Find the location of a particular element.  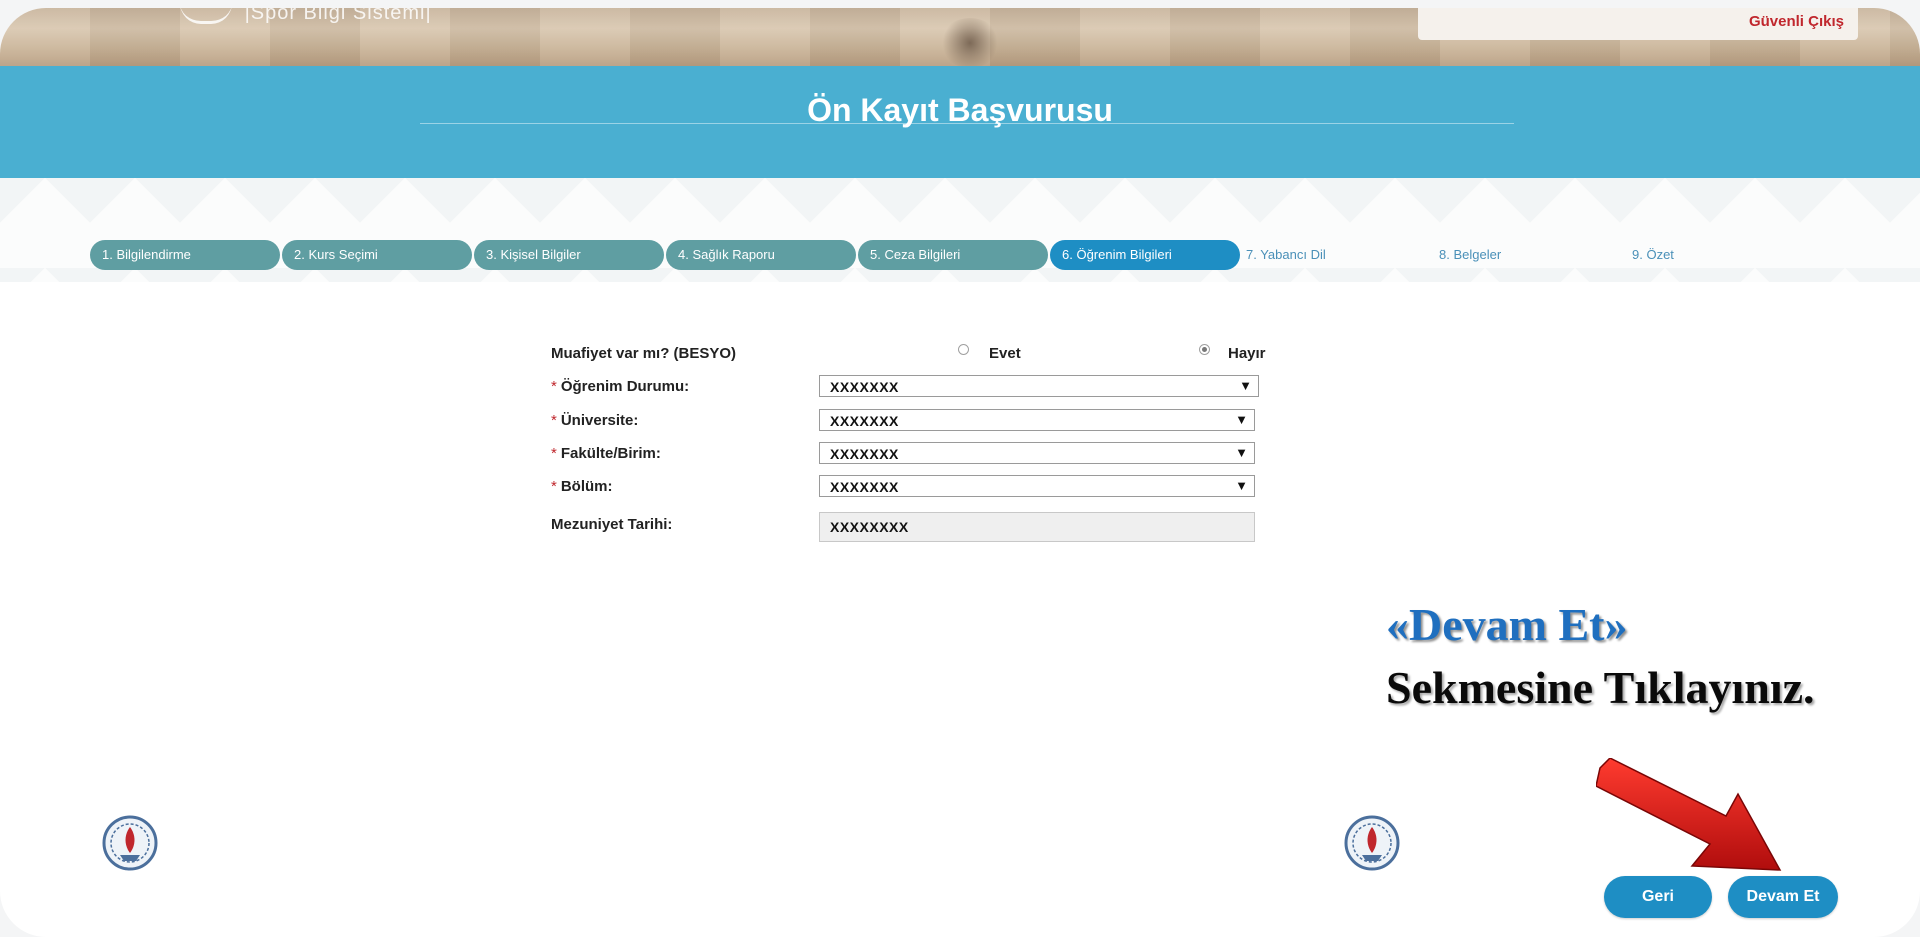

top-header: |Spor Bilgi Sistemi| Güvenli Çıkış is located at coordinates (960, 38).